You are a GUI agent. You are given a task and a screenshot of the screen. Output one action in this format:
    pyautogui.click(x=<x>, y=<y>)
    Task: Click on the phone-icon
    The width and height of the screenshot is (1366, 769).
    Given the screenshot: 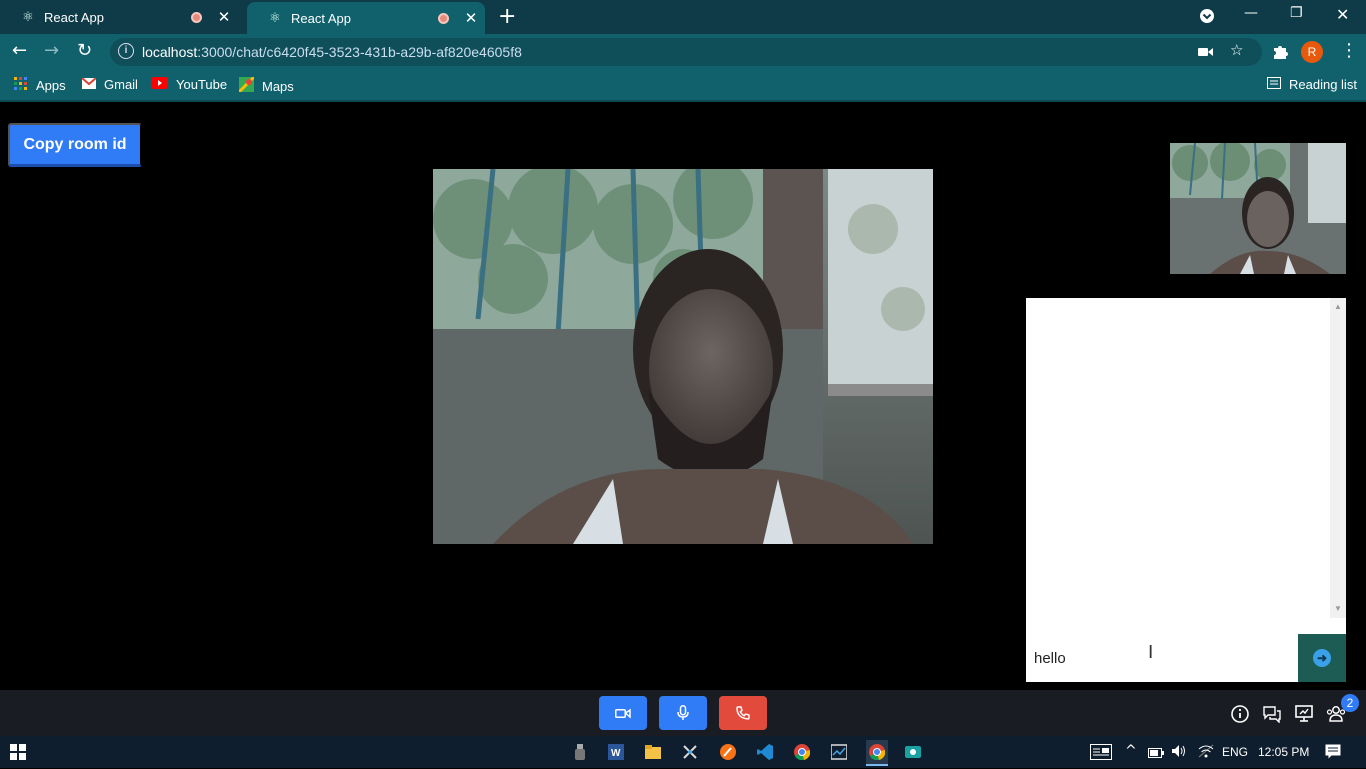 What is the action you would take?
    pyautogui.click(x=743, y=713)
    